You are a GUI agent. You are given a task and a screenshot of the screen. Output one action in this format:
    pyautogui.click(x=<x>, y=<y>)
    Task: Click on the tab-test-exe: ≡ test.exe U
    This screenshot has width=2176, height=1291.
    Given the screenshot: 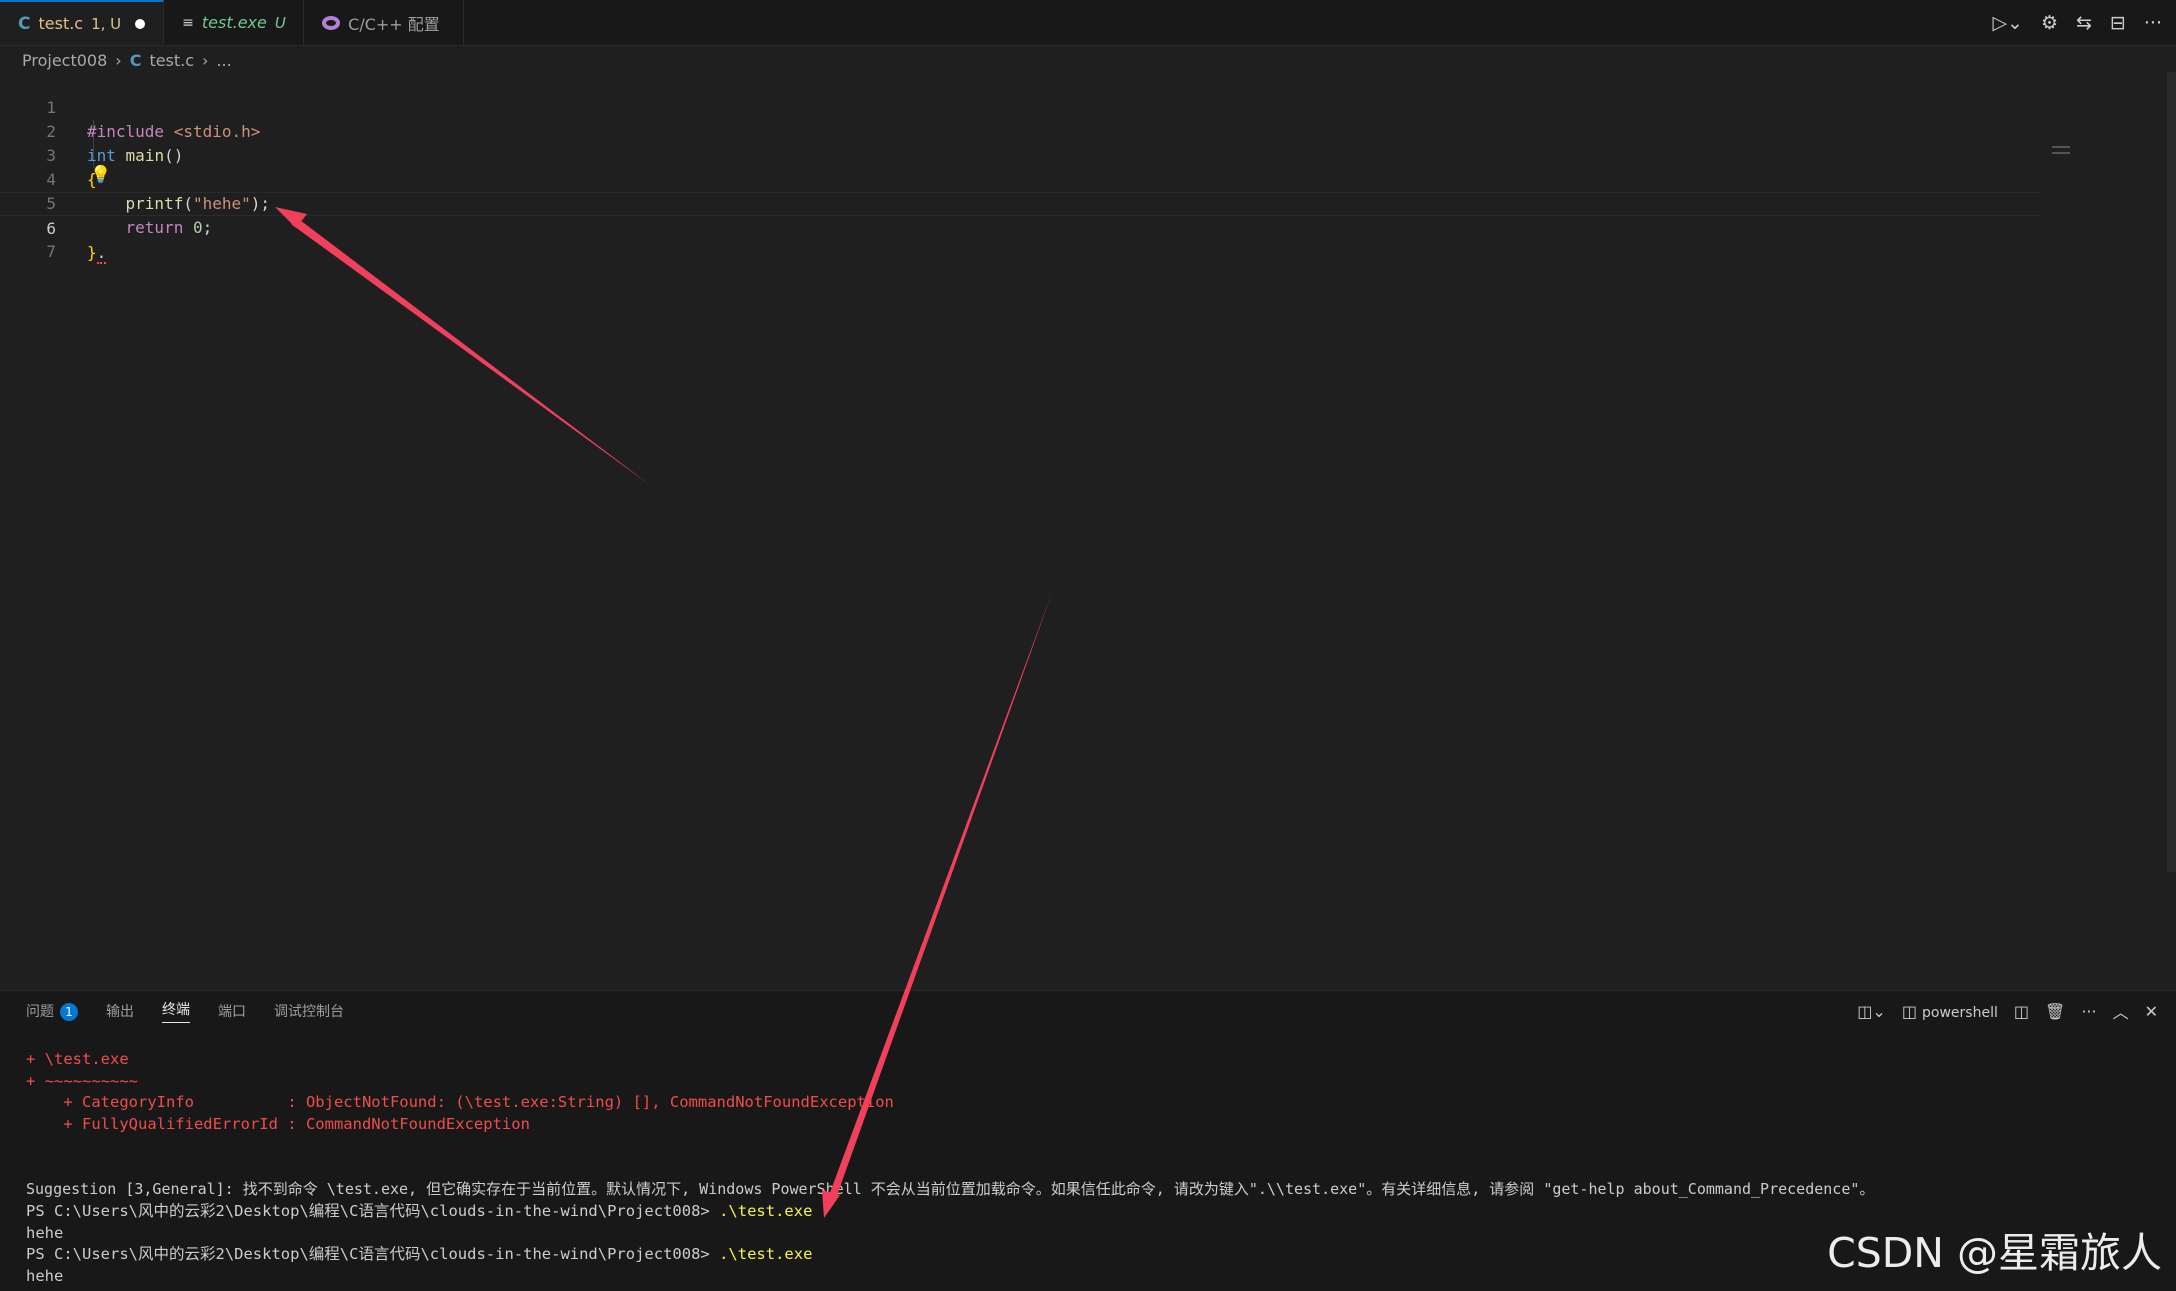 What is the action you would take?
    pyautogui.click(x=234, y=22)
    